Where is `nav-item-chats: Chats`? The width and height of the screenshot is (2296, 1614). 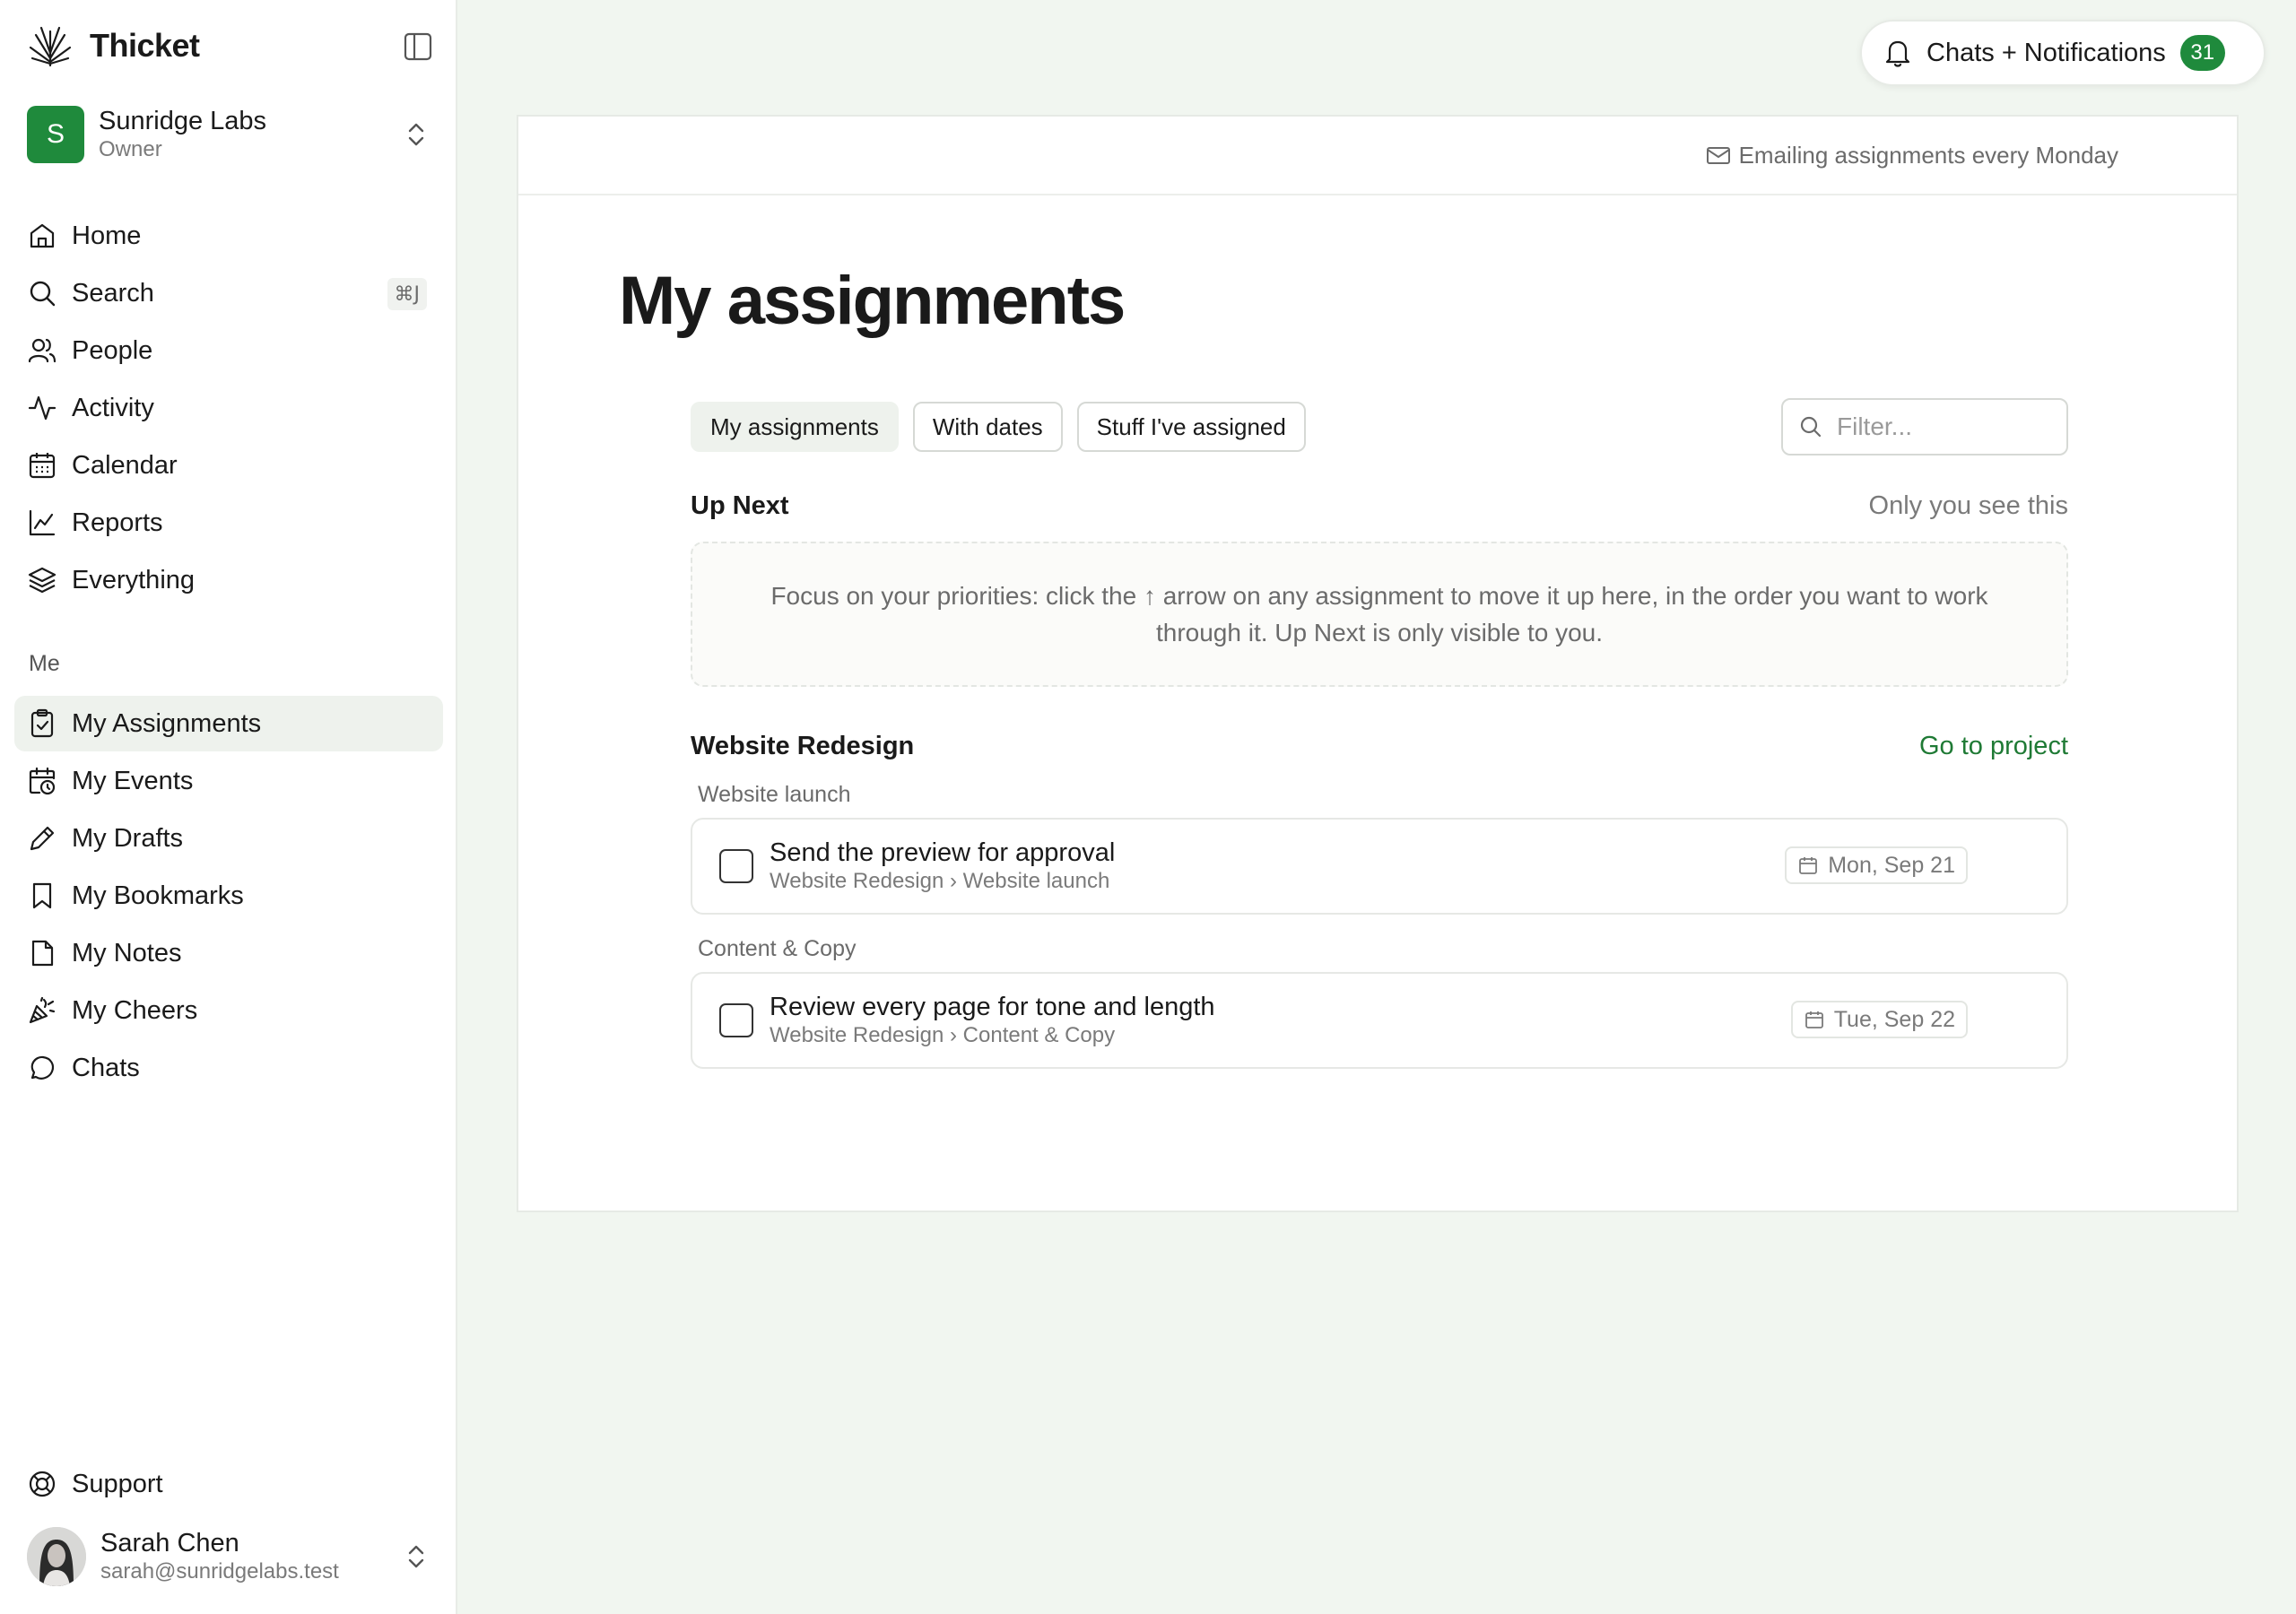
nav-item-chats: Chats is located at coordinates (228, 1068).